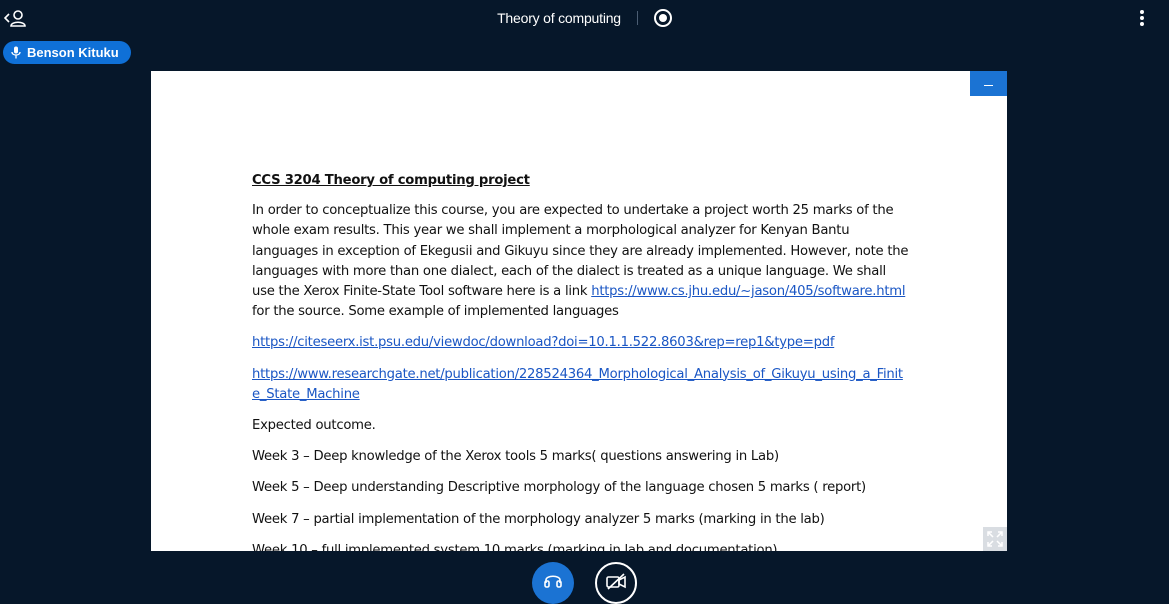 The image size is (1169, 604). Describe the element at coordinates (314, 426) in the screenshot. I see `expected-outcome: Expected outcome.` at that location.